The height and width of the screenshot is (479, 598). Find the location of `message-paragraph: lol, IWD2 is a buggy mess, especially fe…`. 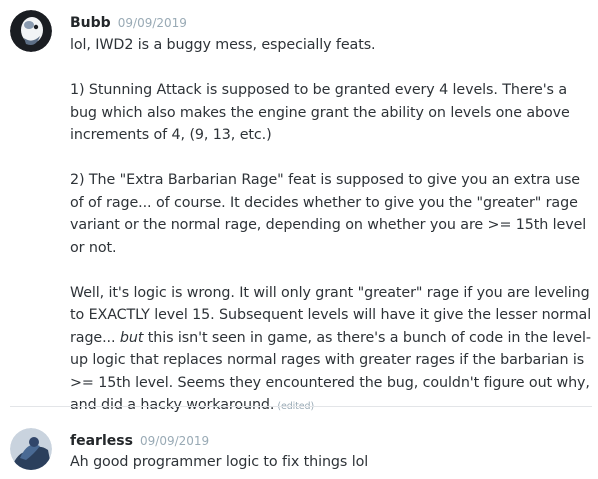

message-paragraph: lol, IWD2 is a buggy mess, especially fe… is located at coordinates (223, 45).